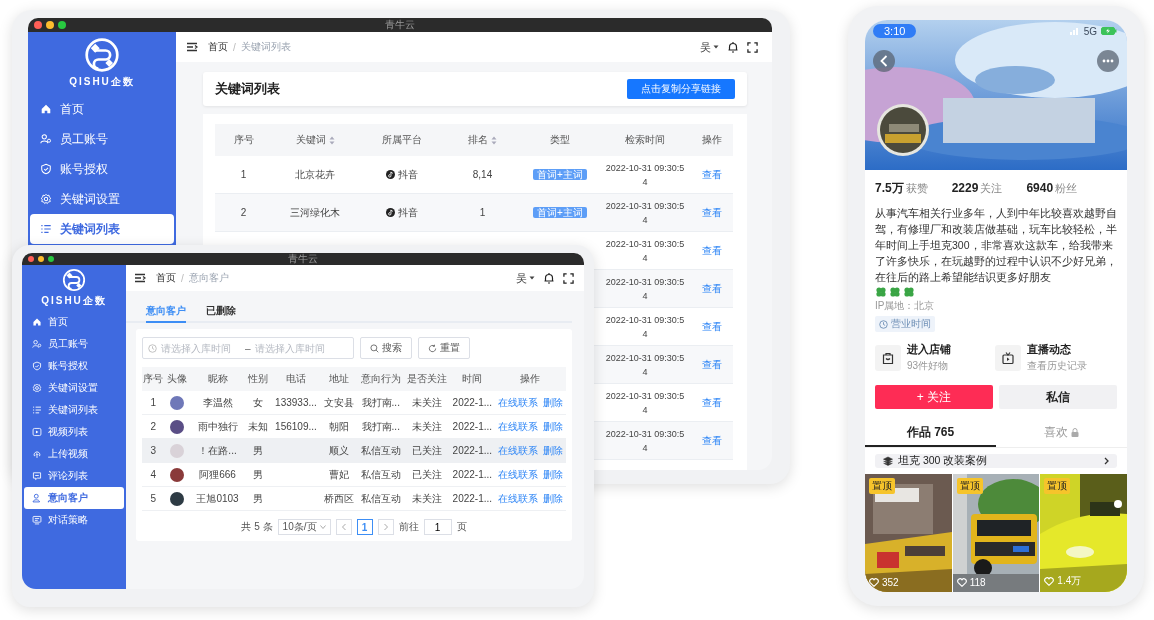  Describe the element at coordinates (258, 378) in the screenshot. I see `column-header: 性别` at that location.